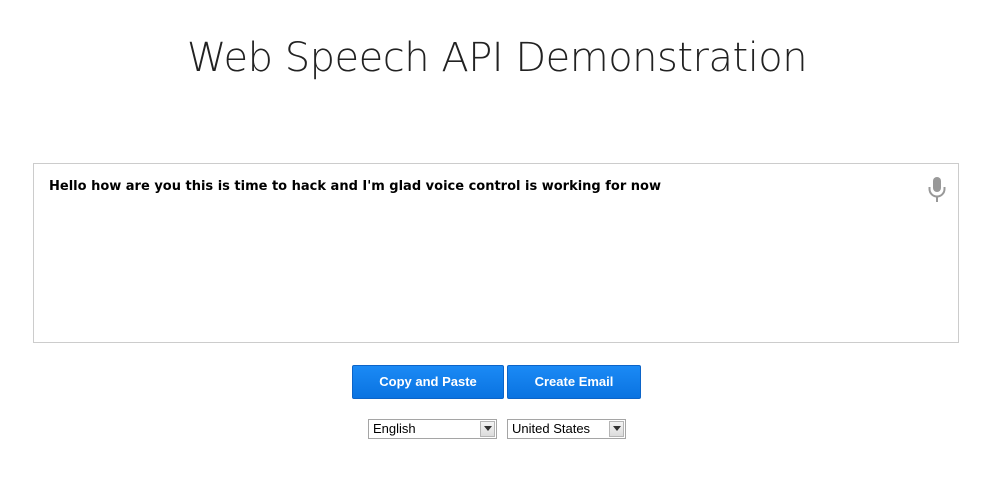 Image resolution: width=1006 pixels, height=486 pixels. I want to click on copy-and-paste-button: Copy and Paste, so click(428, 382).